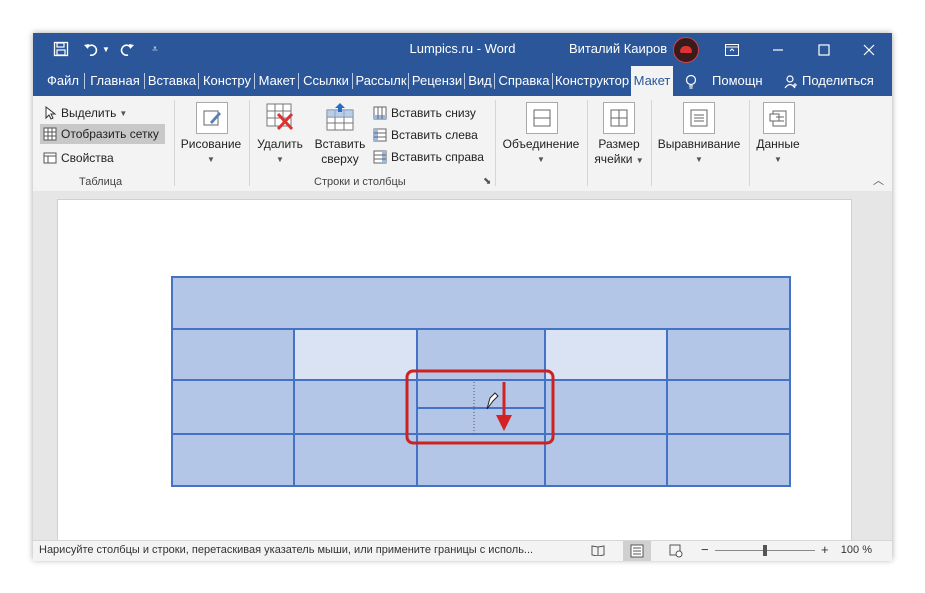 Image resolution: width=925 pixels, height=593 pixels. What do you see at coordinates (211, 152) in the screenshot?
I see `draw-button: Рисование ▼` at bounding box center [211, 152].